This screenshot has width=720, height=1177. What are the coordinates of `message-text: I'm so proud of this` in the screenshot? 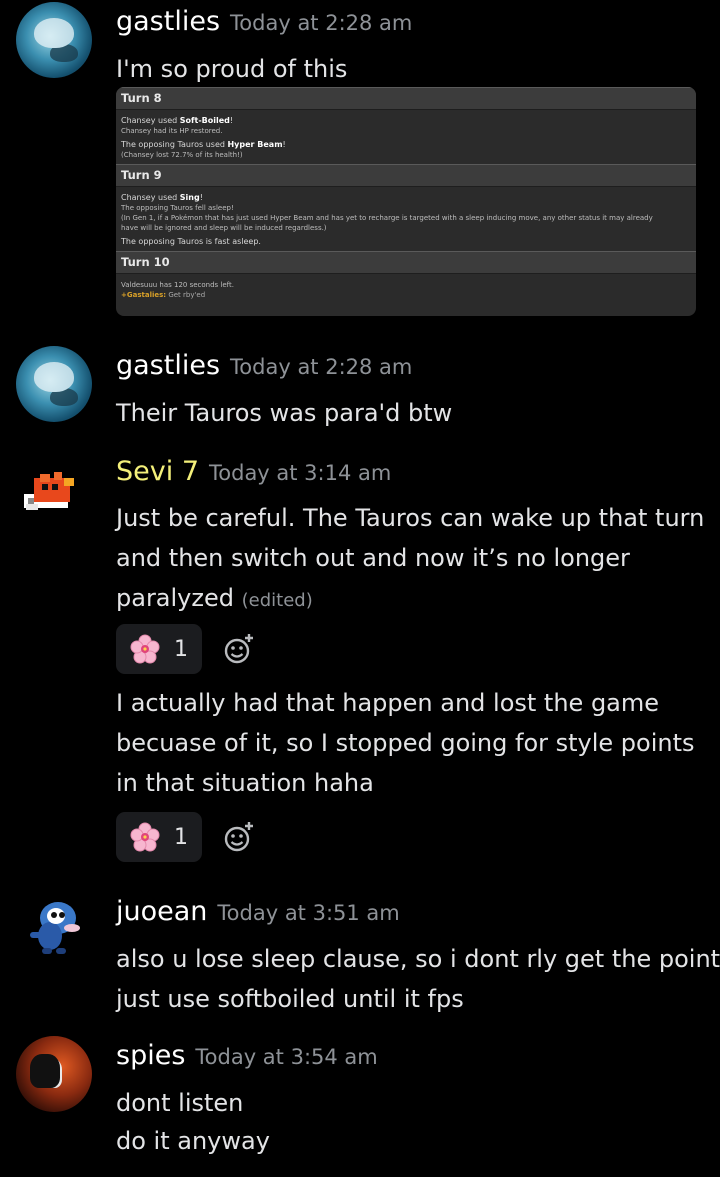 It's located at (232, 69).